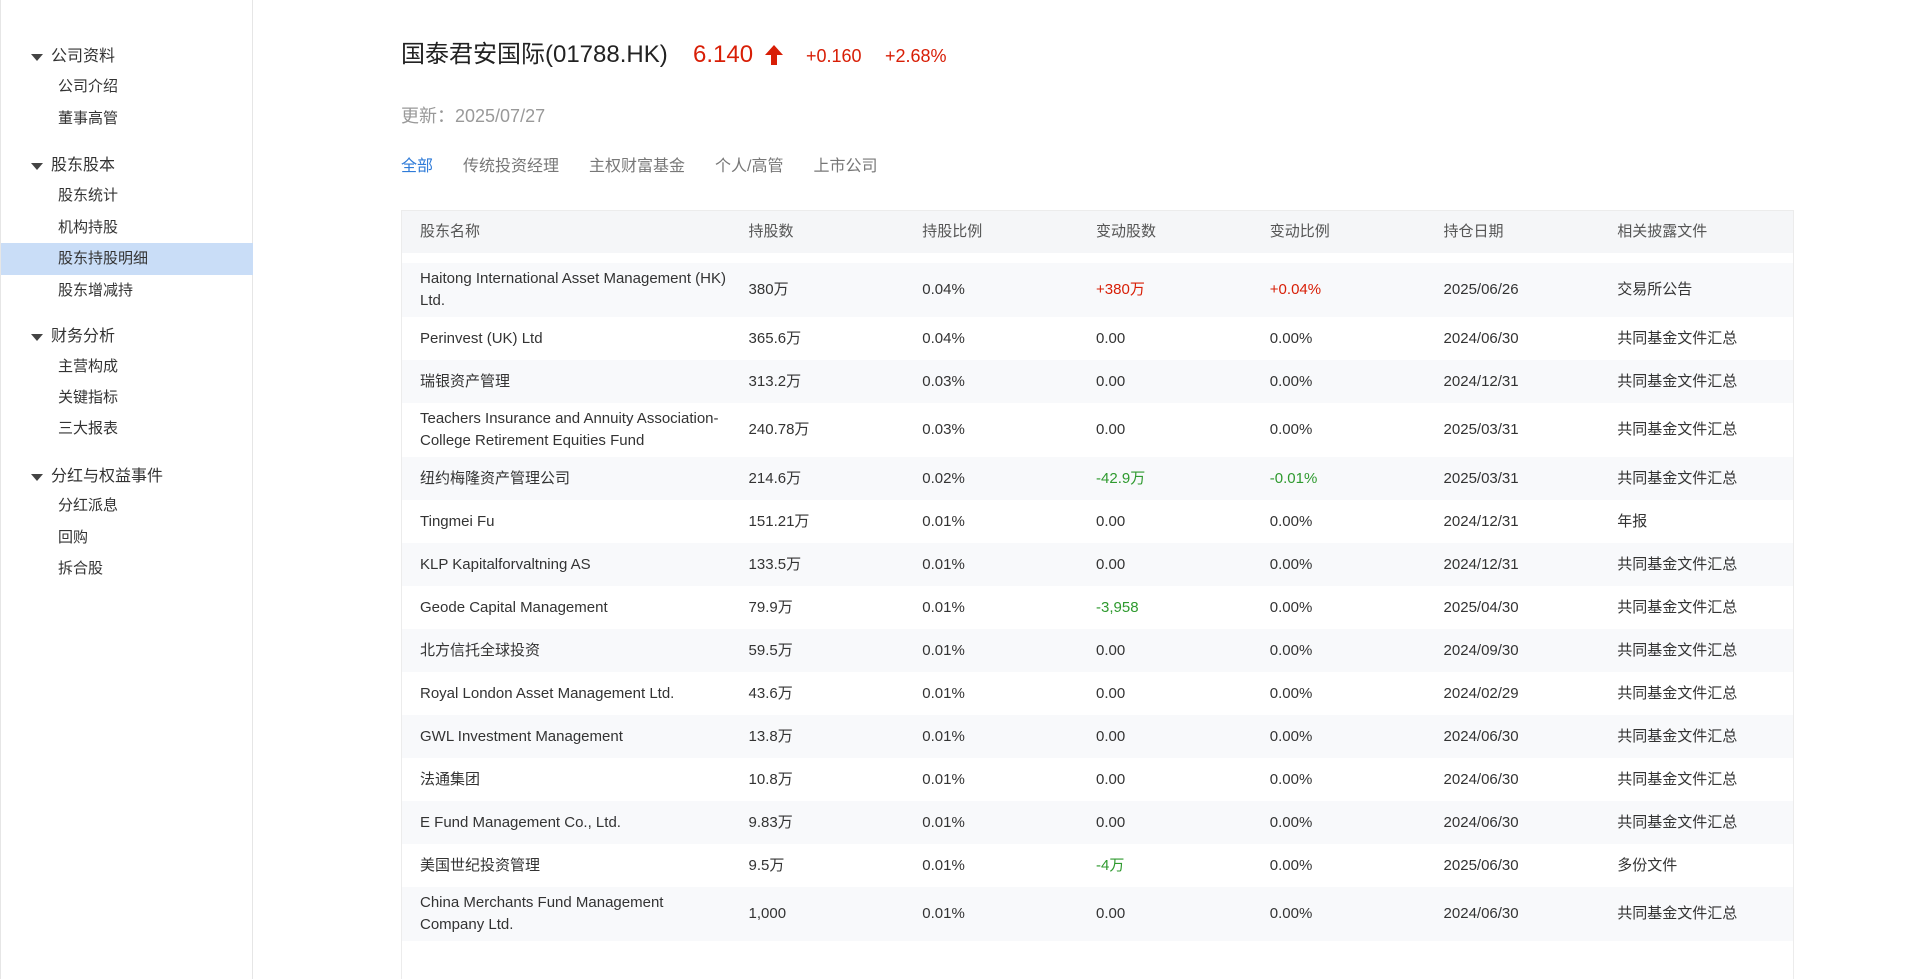 This screenshot has width=1909, height=979. I want to click on stock-price: 6.140, so click(723, 54).